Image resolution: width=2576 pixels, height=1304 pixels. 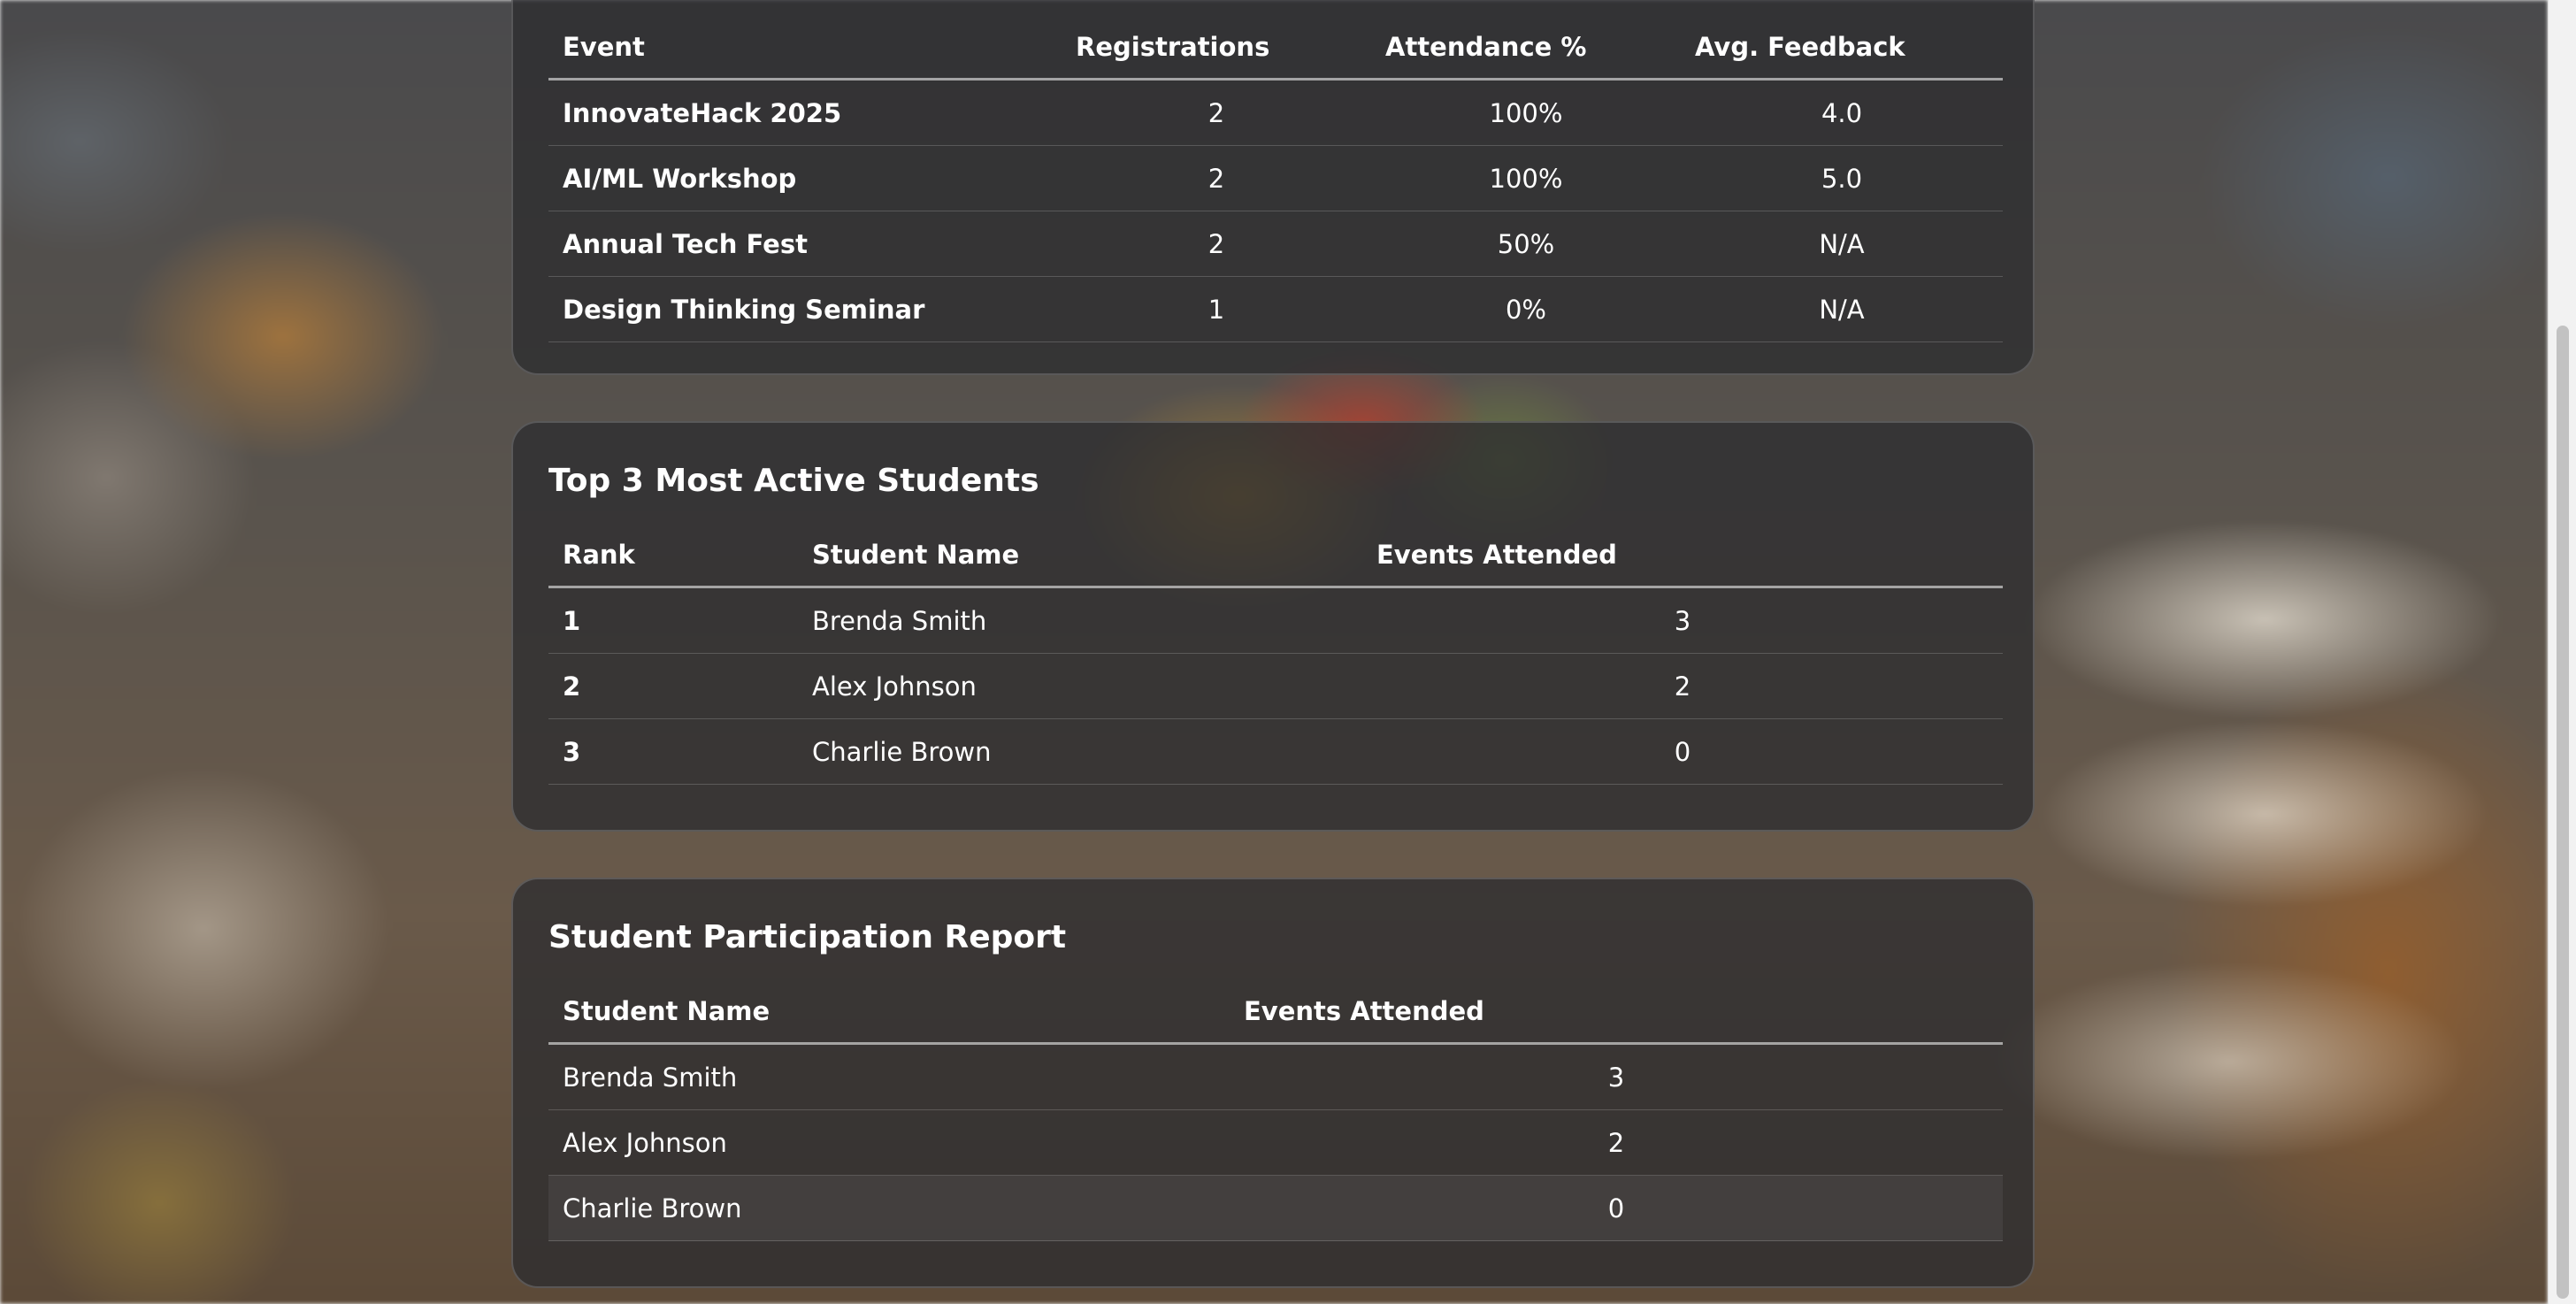 I want to click on card-title: Top 3 Most Active Students, so click(x=793, y=481).